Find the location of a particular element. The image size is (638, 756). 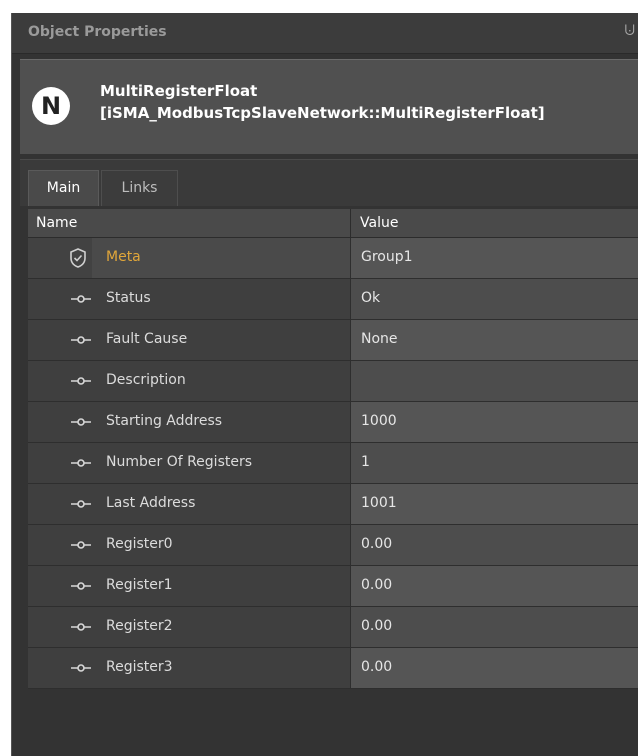

table-row: Status Ok is located at coordinates (333, 299).